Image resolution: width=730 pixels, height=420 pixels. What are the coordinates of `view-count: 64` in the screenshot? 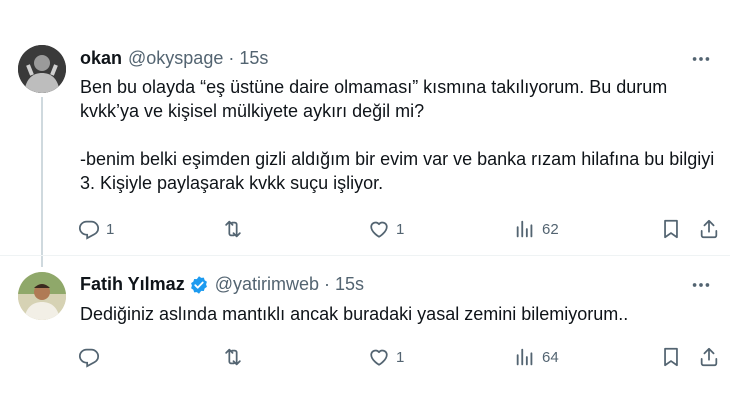 It's located at (550, 357).